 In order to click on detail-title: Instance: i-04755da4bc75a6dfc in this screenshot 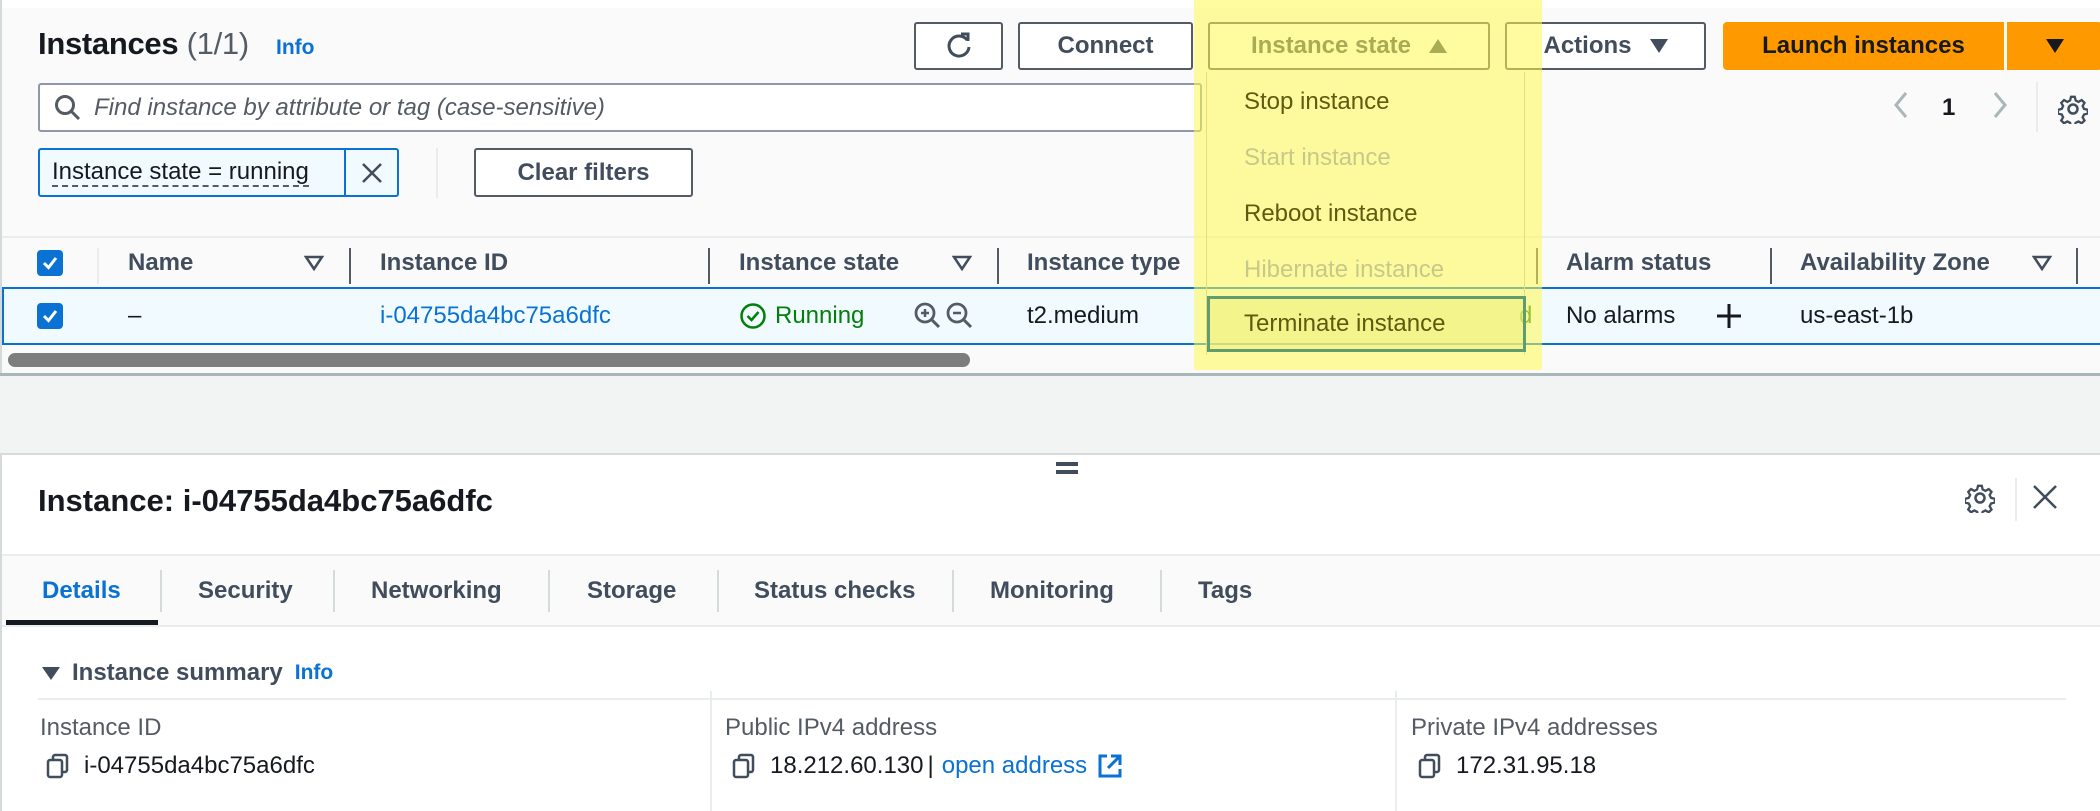, I will do `click(265, 500)`.